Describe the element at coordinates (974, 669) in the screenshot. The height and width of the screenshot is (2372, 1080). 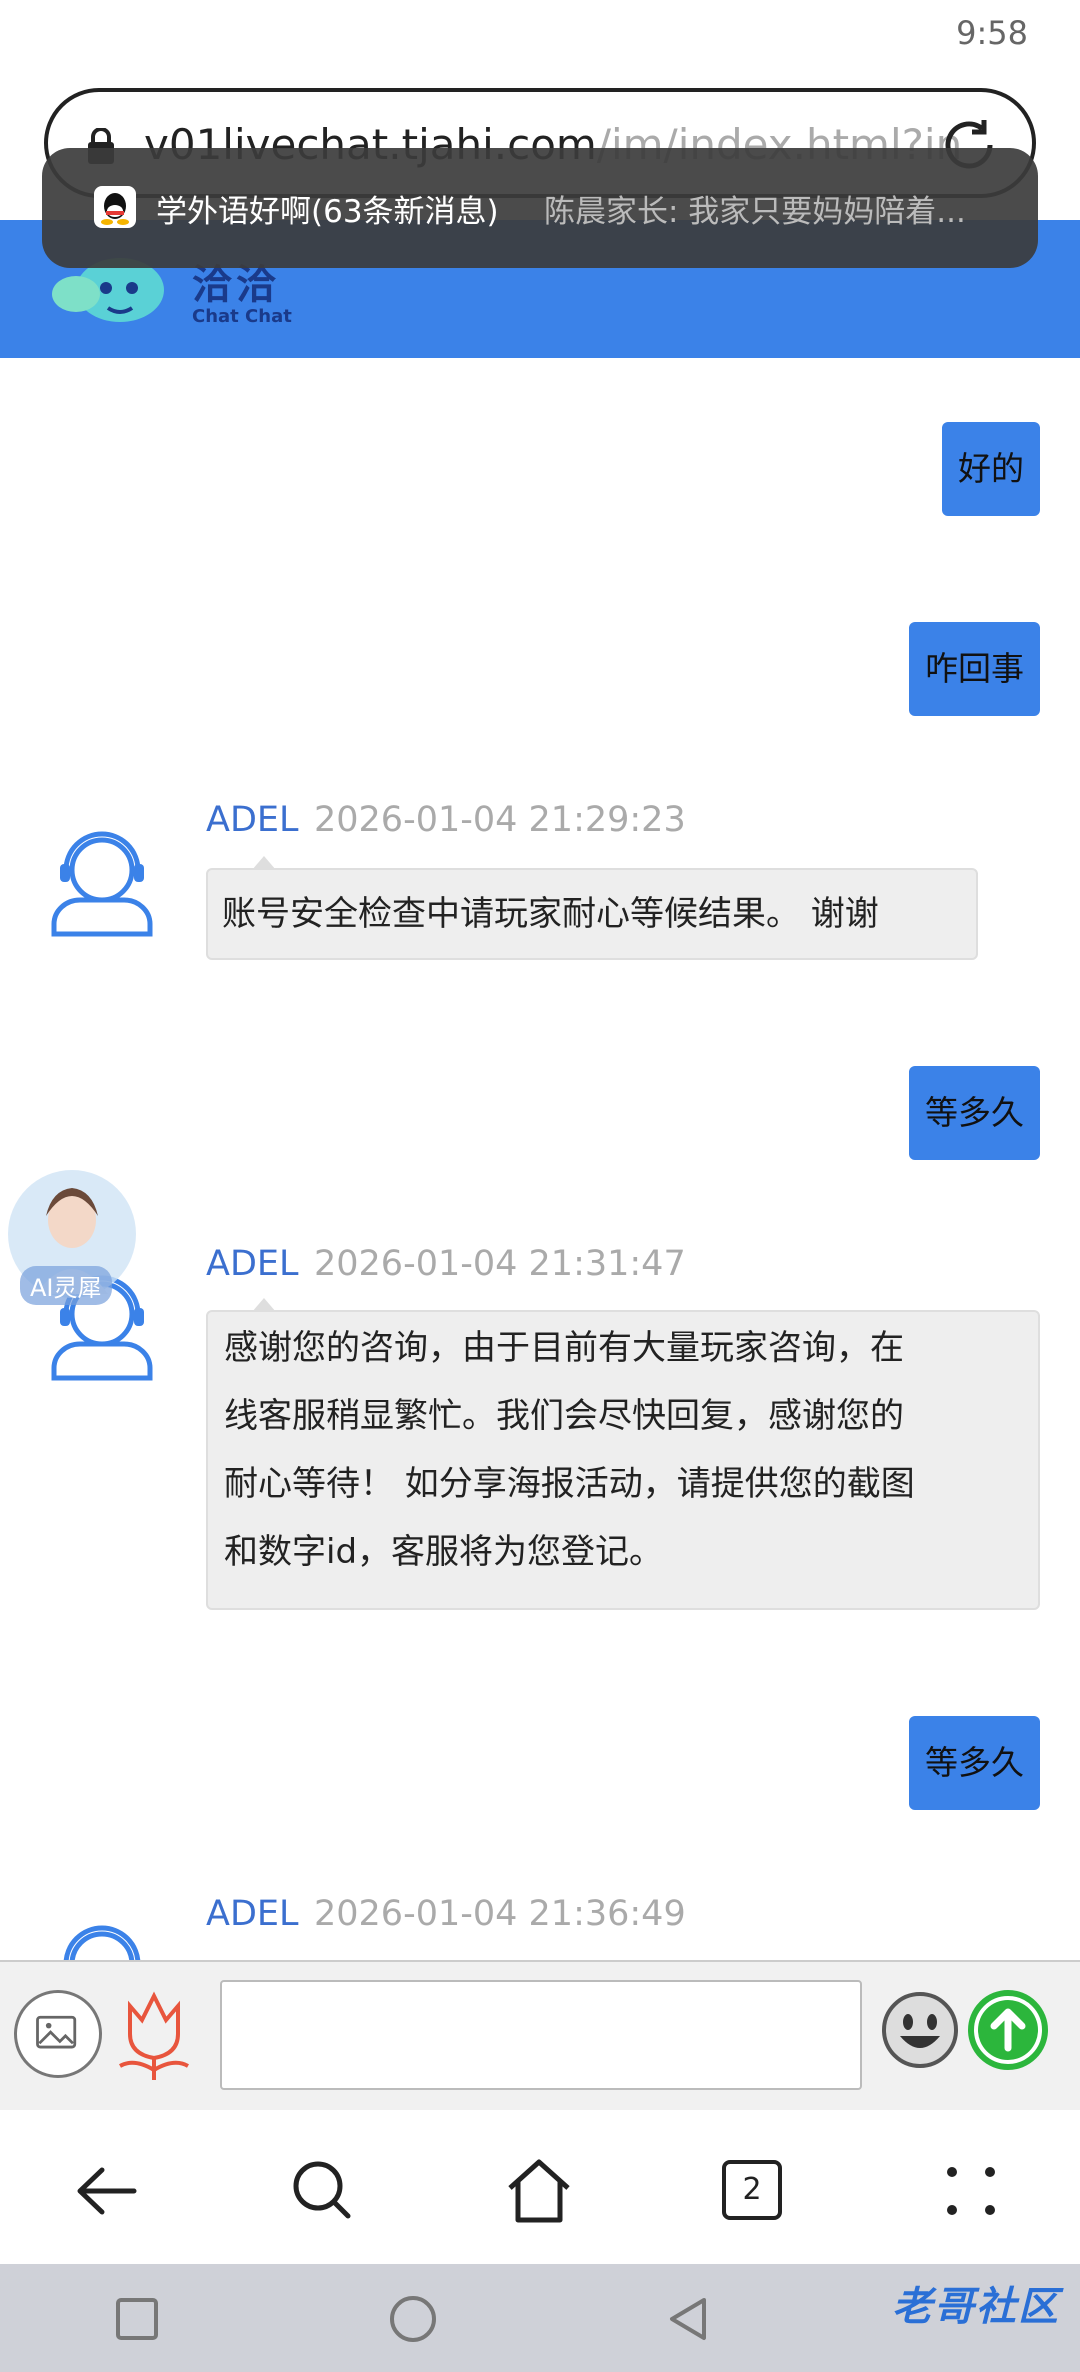
I see `outgoing-message: 咋回事` at that location.